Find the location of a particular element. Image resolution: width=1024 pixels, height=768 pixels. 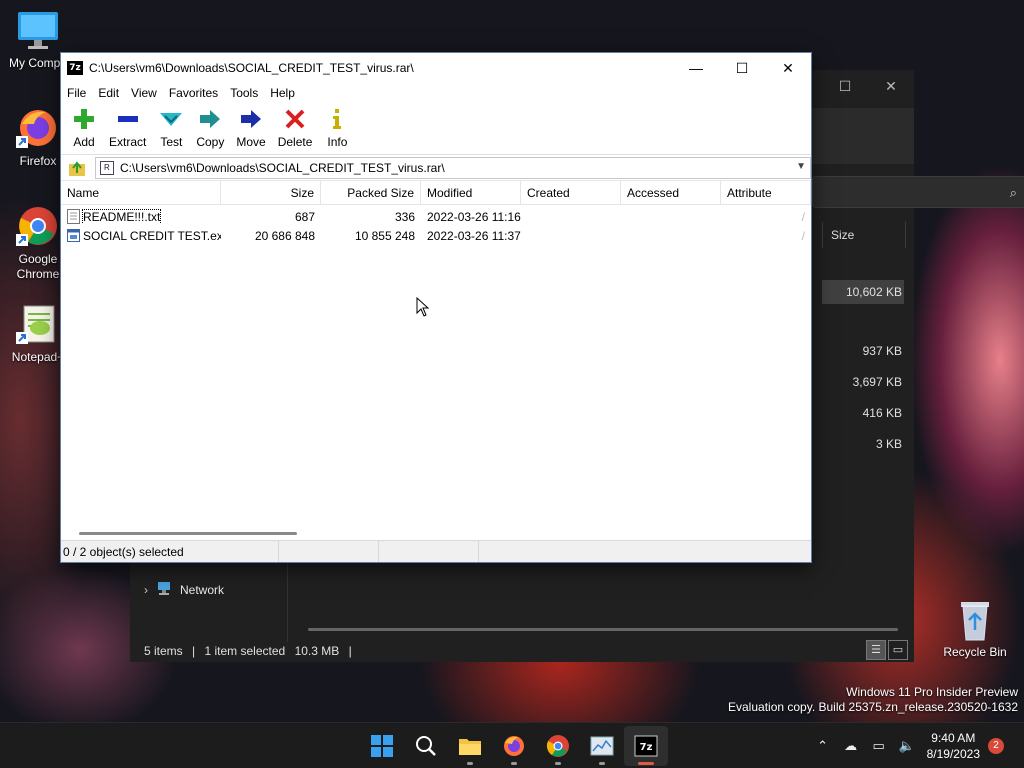

cloud-offline-icon: ☁ is located at coordinates (851, 746).